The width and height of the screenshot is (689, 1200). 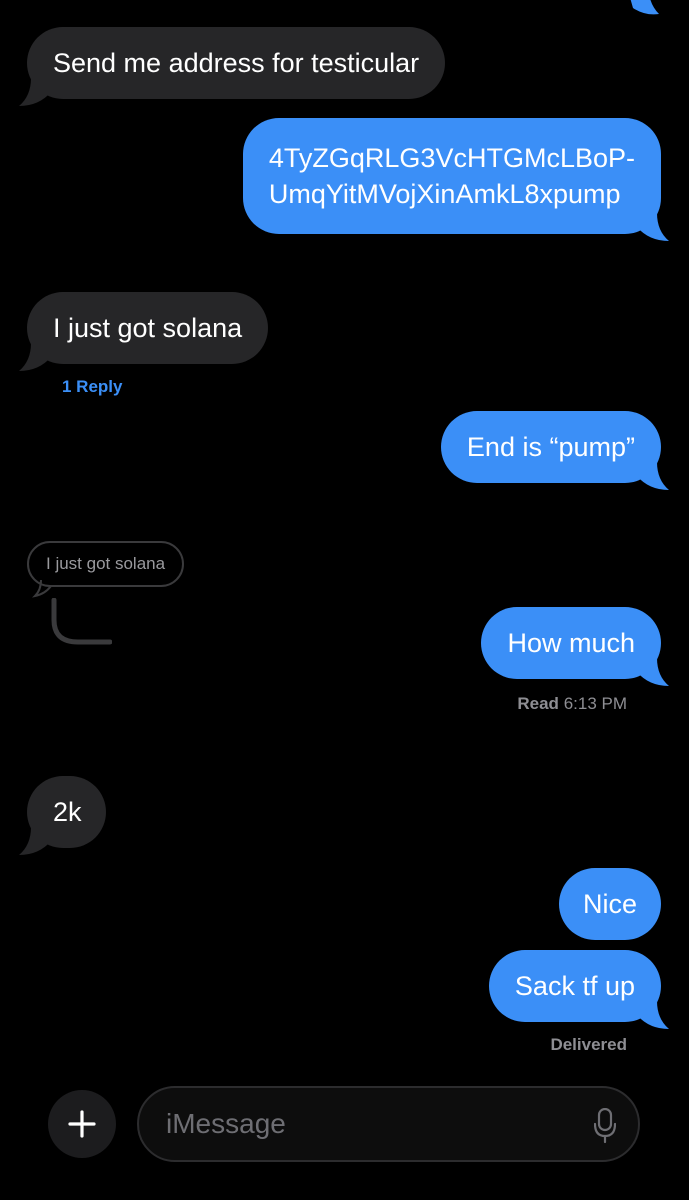 I want to click on plus-icon, so click(x=82, y=1124).